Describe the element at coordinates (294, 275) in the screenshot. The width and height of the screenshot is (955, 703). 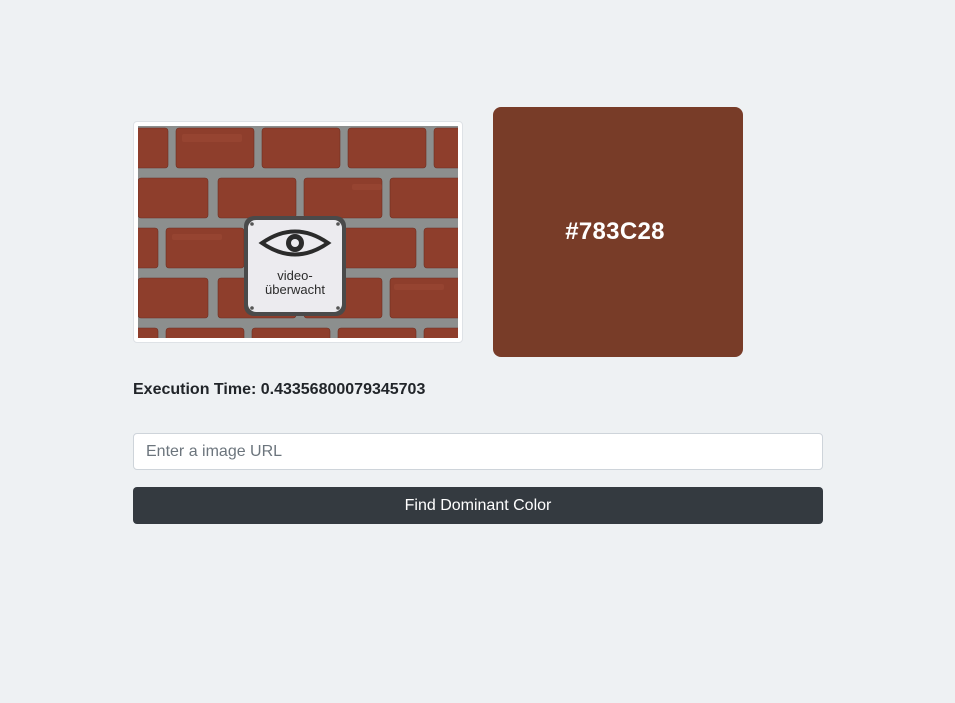
I see `sign-text-line-1: video-` at that location.